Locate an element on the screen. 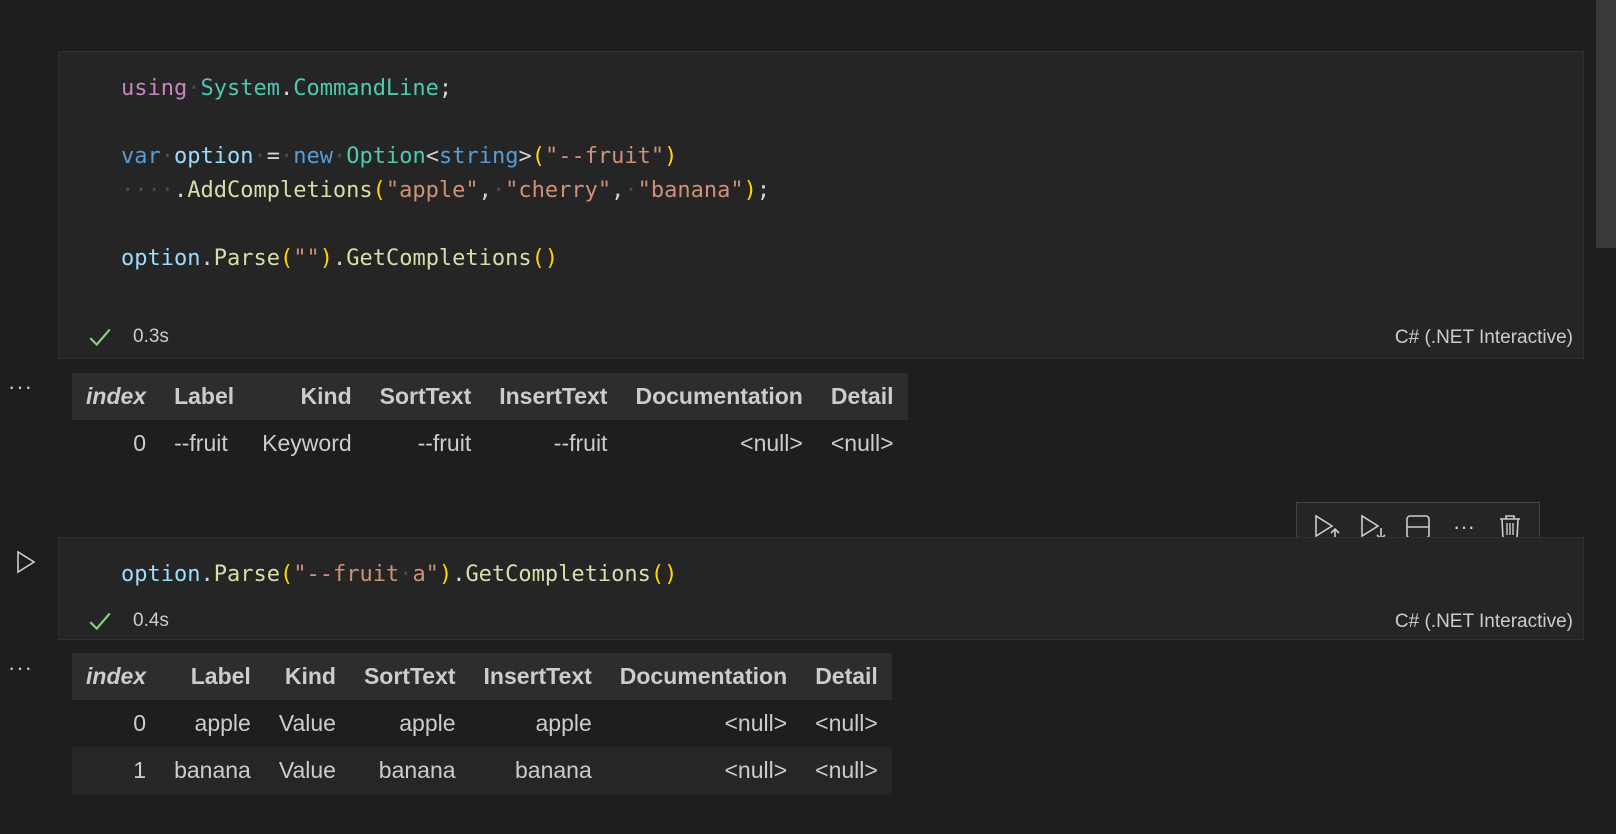  execution-status-1: 0.3s is located at coordinates (128, 337).